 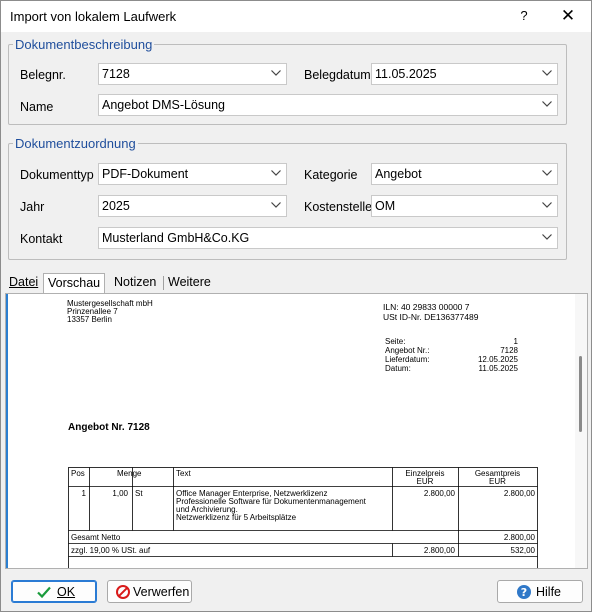 I want to click on belegdatum-label: Belegdatum, so click(x=337, y=75).